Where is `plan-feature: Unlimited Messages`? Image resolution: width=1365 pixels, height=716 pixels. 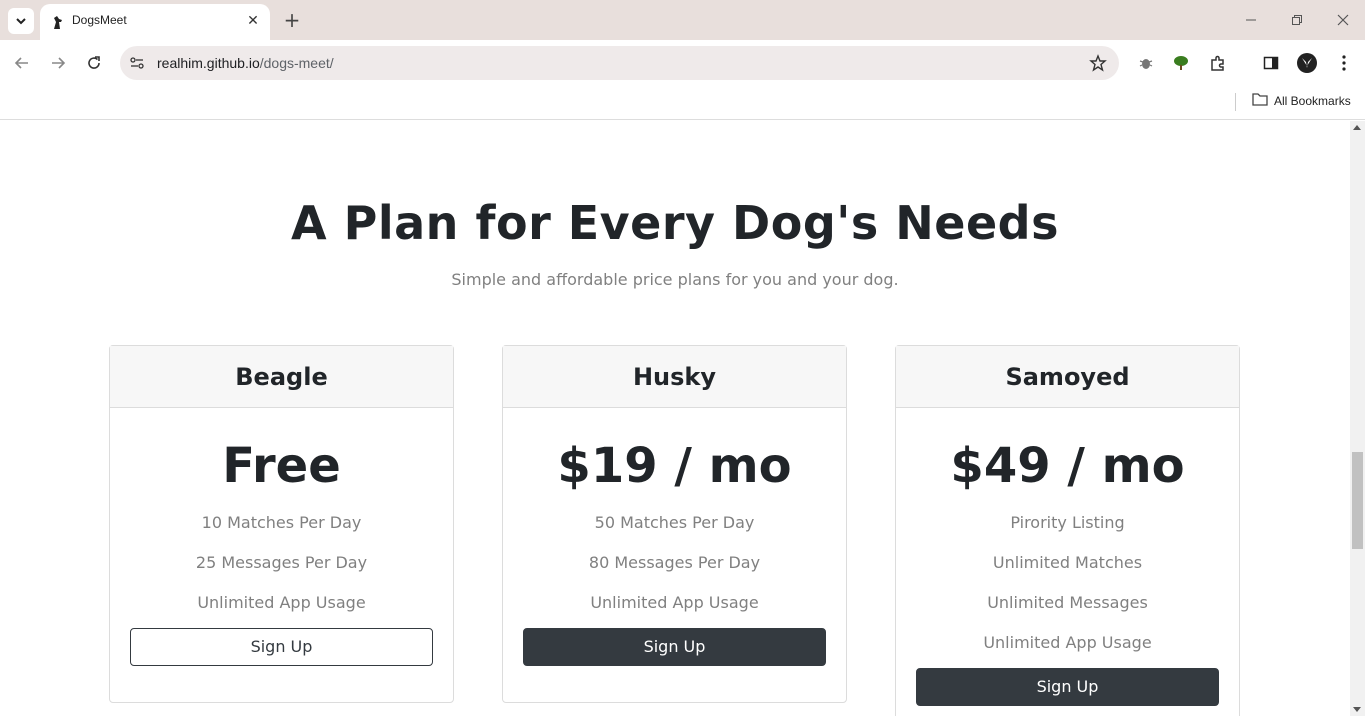
plan-feature: Unlimited Messages is located at coordinates (1067, 602).